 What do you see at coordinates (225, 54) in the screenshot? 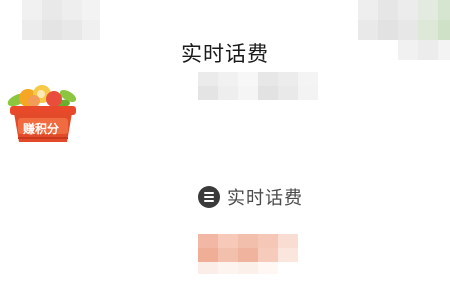
I see `page-title: 实时话费` at bounding box center [225, 54].